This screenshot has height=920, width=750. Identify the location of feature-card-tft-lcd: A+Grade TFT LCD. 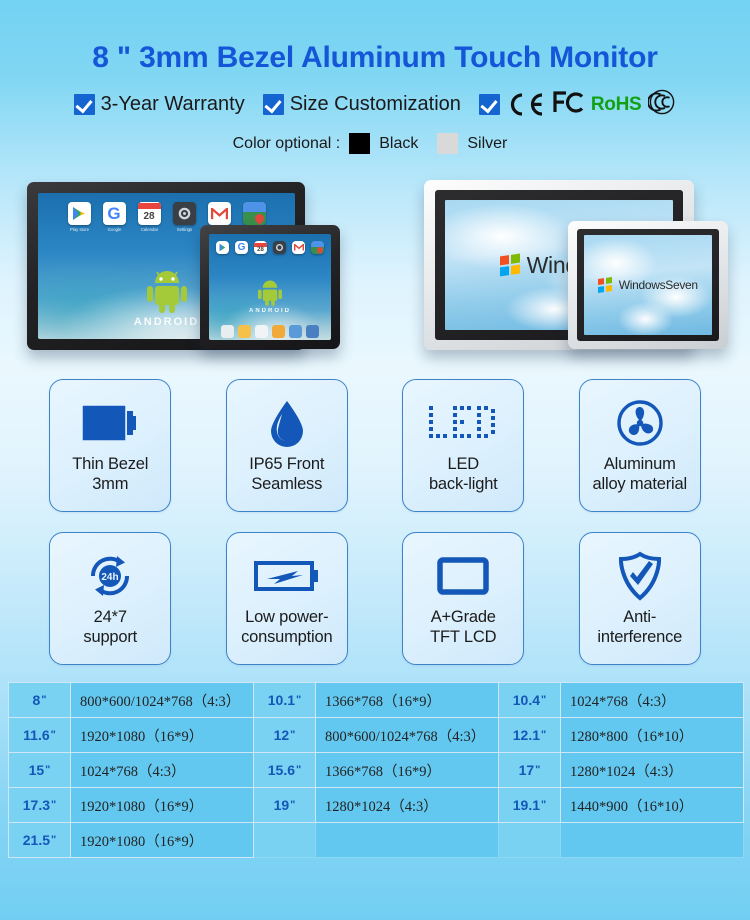
(463, 598).